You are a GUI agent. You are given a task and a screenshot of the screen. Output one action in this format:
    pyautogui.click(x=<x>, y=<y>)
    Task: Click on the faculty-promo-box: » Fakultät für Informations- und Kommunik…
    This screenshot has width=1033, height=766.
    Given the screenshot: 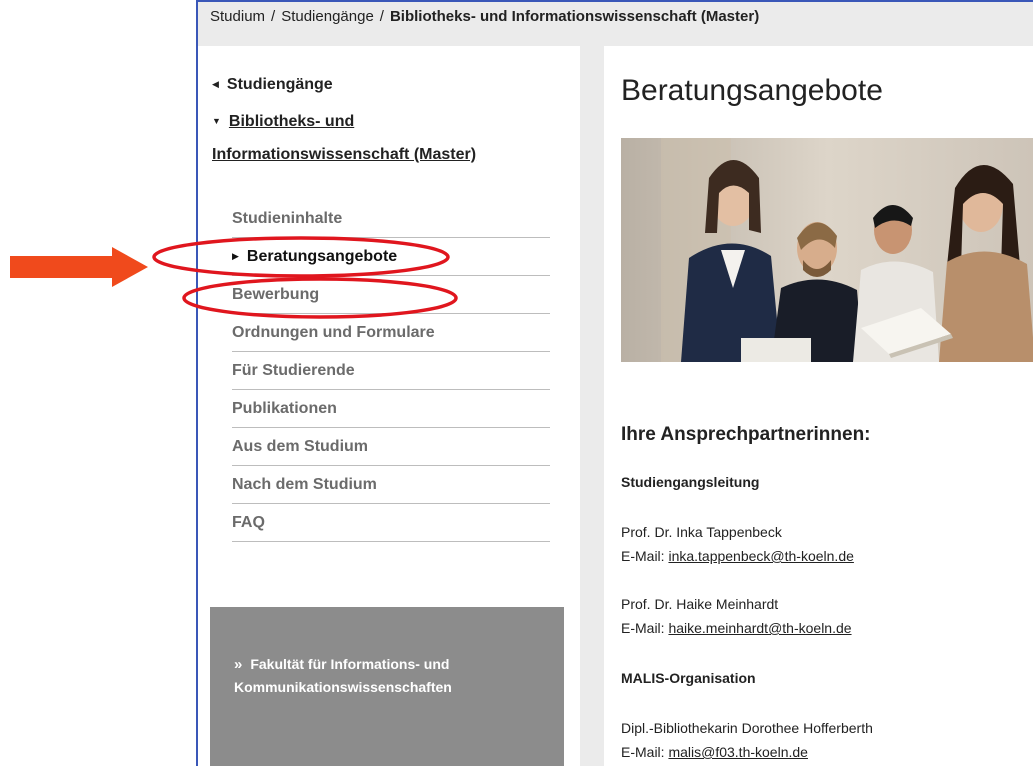 What is the action you would take?
    pyautogui.click(x=387, y=686)
    